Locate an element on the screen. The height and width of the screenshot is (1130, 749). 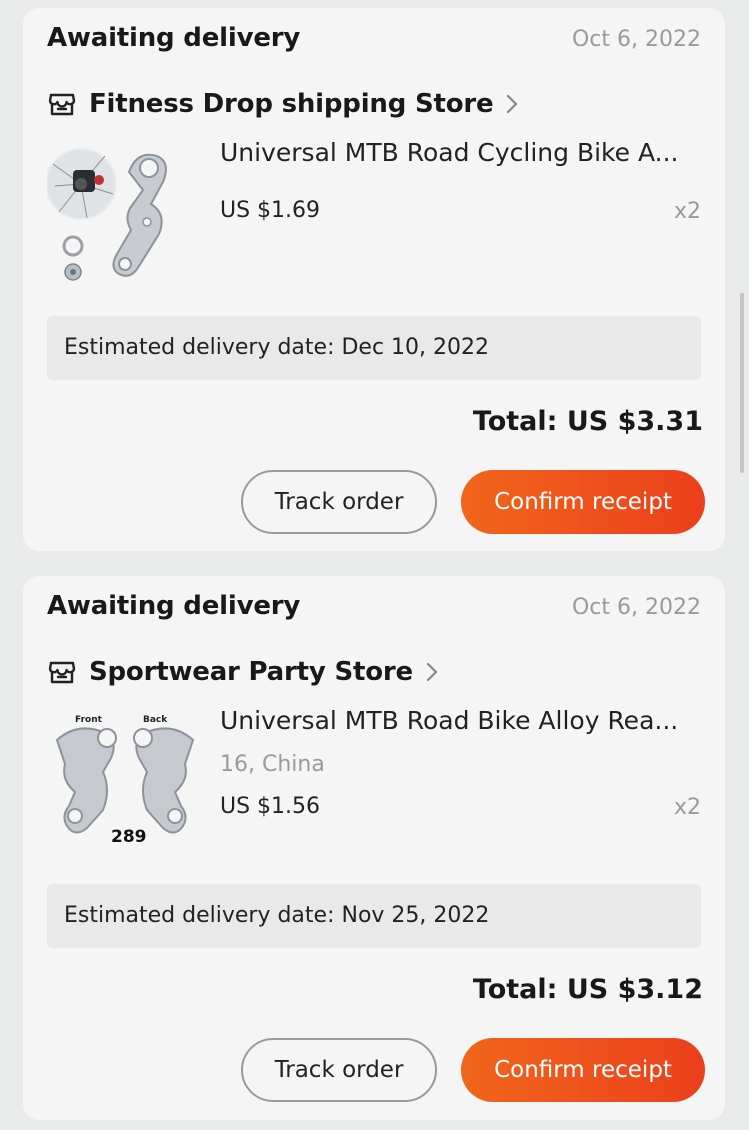
store-link: Sportwear Party Store is located at coordinates (243, 672).